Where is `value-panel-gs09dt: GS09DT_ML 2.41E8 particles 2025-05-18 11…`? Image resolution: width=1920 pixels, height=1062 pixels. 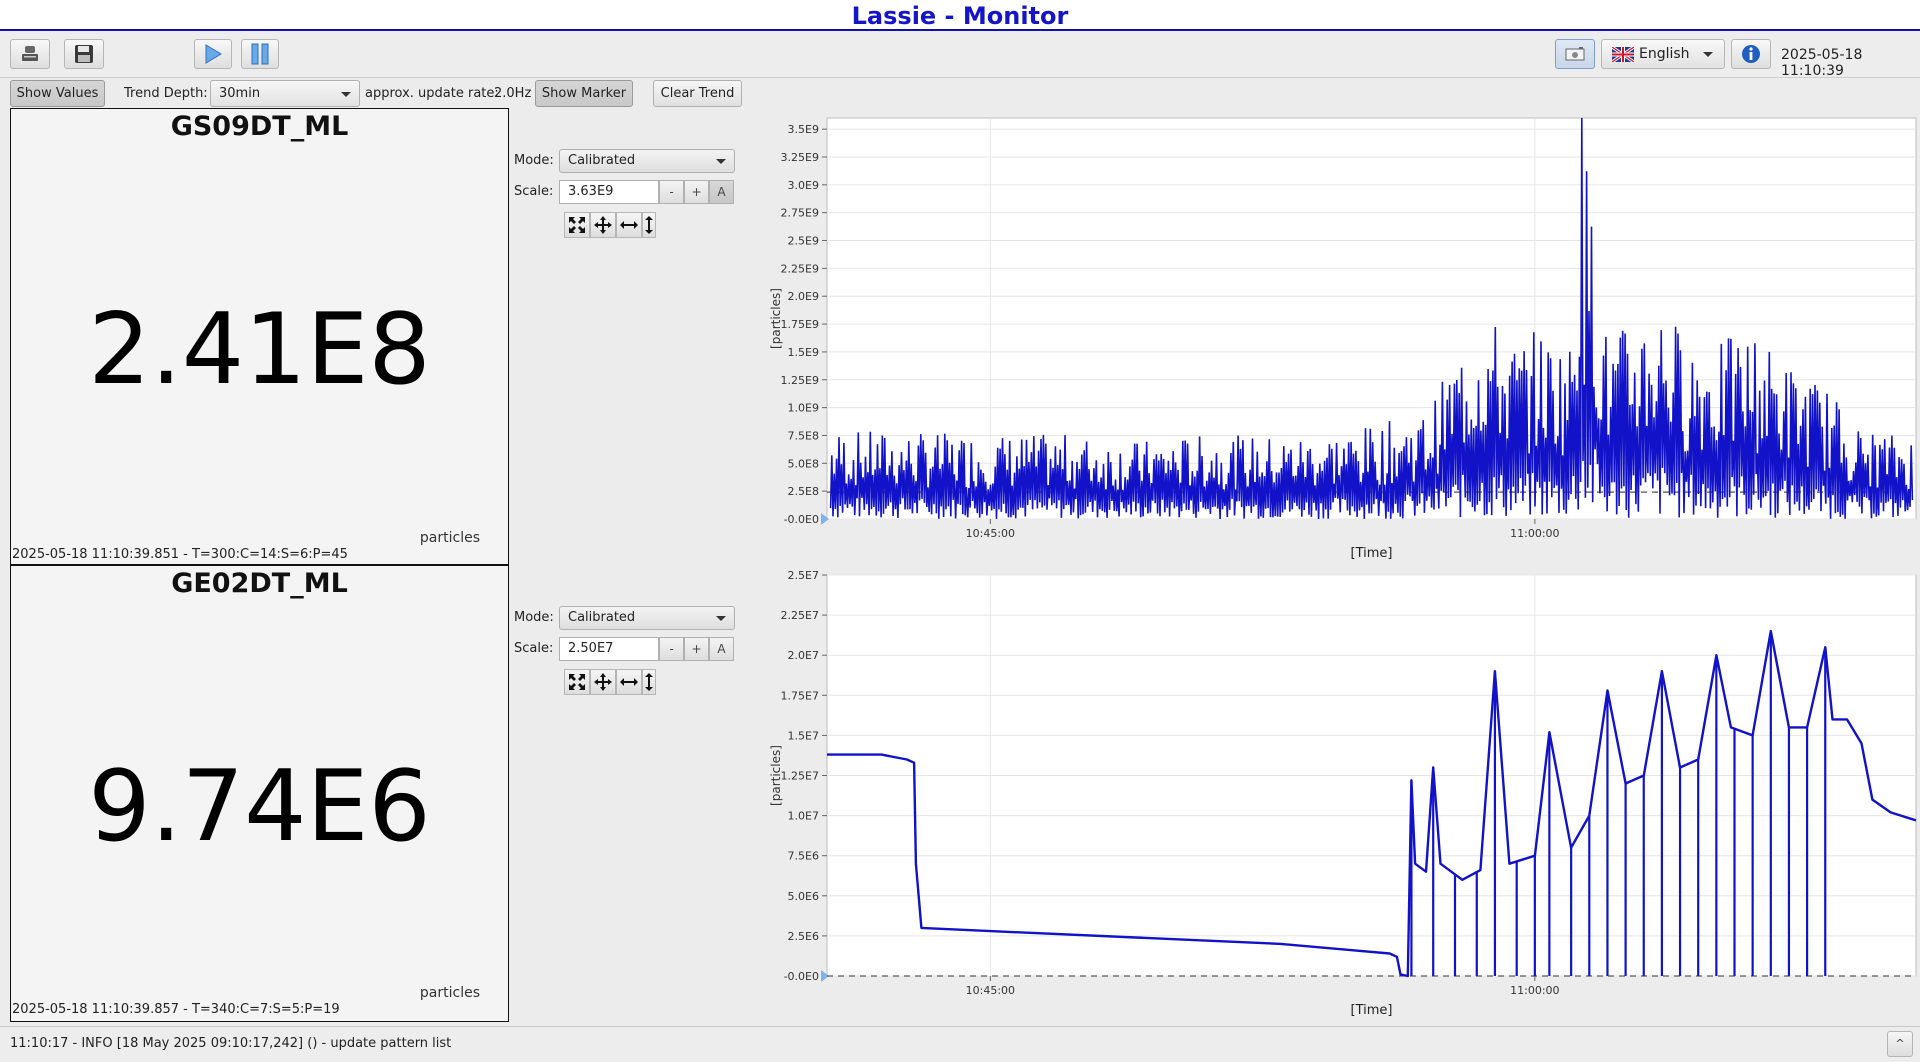 value-panel-gs09dt: GS09DT_ML 2.41E8 particles 2025-05-18 11… is located at coordinates (259, 336).